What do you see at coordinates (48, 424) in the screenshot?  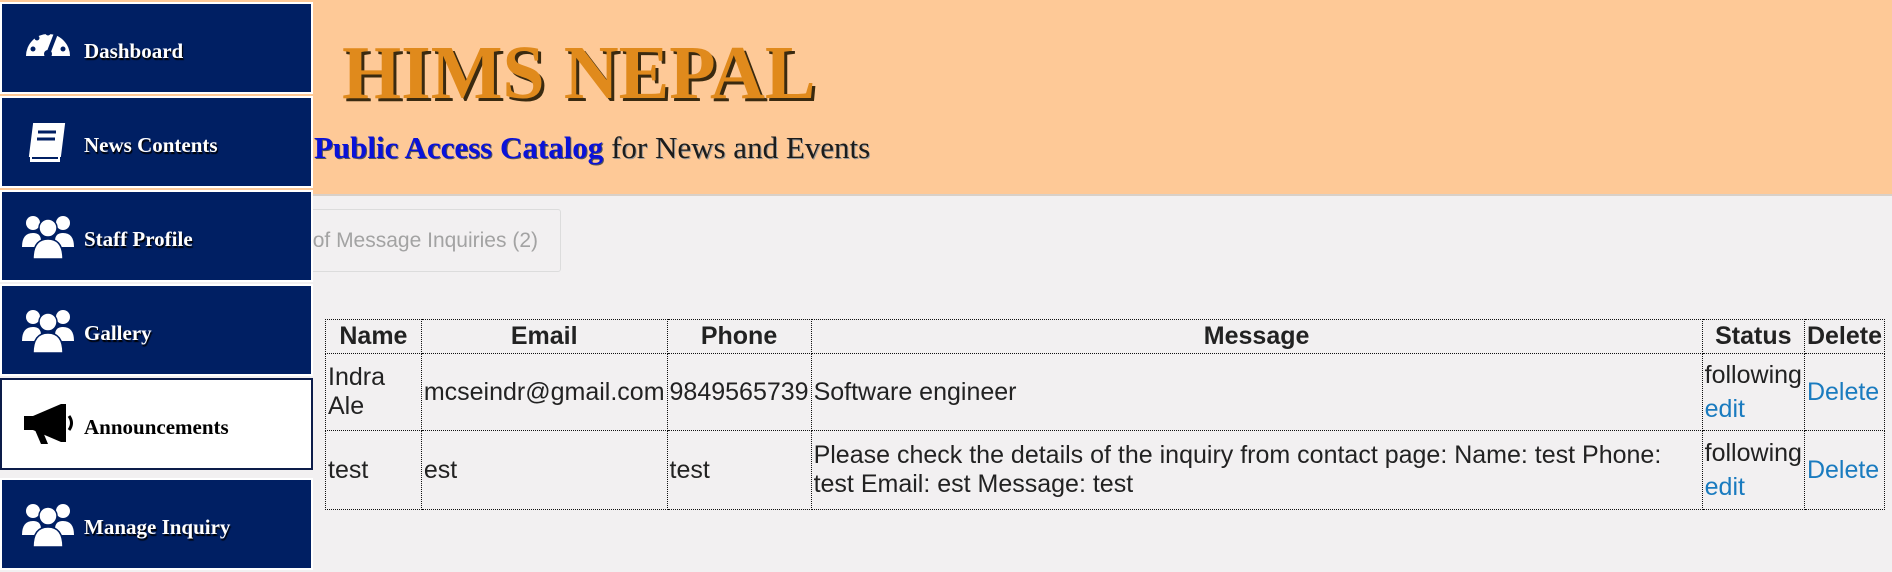 I see `megaphone-icon` at bounding box center [48, 424].